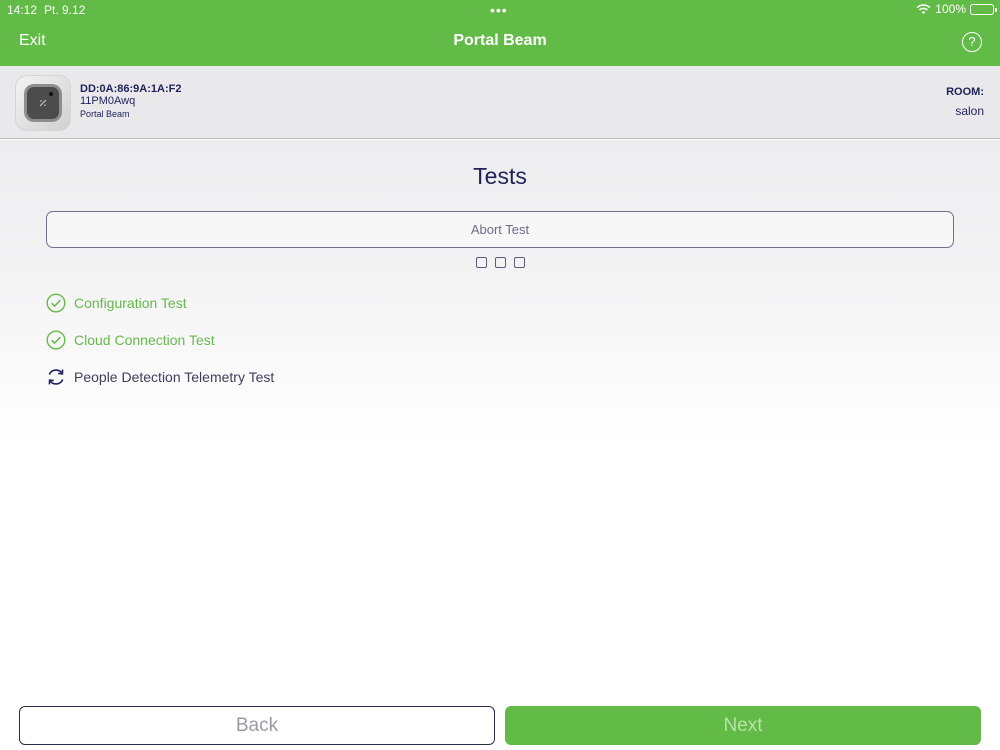 This screenshot has width=1000, height=750. I want to click on refresh-icon, so click(56, 377).